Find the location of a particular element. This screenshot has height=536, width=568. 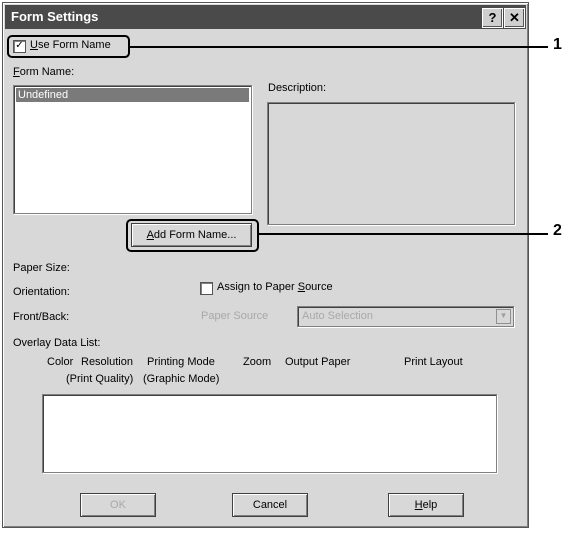

description-label: Description: is located at coordinates (297, 88).